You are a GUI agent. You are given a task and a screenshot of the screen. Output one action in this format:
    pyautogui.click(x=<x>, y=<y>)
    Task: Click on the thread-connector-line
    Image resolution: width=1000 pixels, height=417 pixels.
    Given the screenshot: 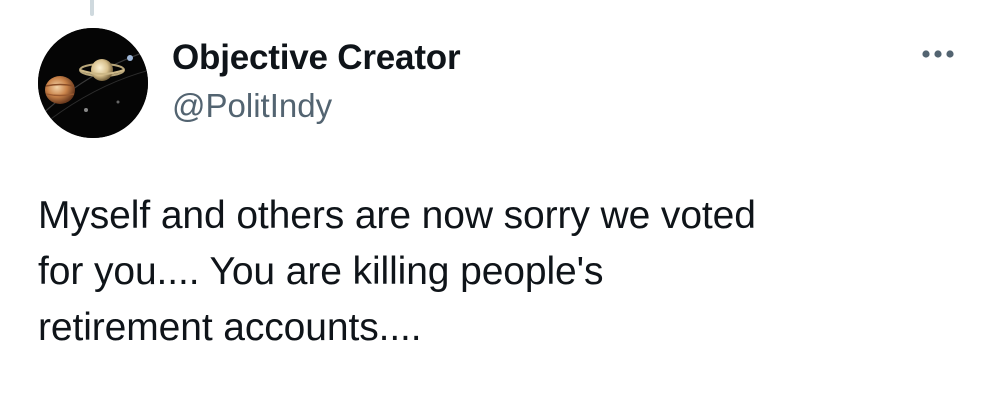 What is the action you would take?
    pyautogui.click(x=92, y=8)
    